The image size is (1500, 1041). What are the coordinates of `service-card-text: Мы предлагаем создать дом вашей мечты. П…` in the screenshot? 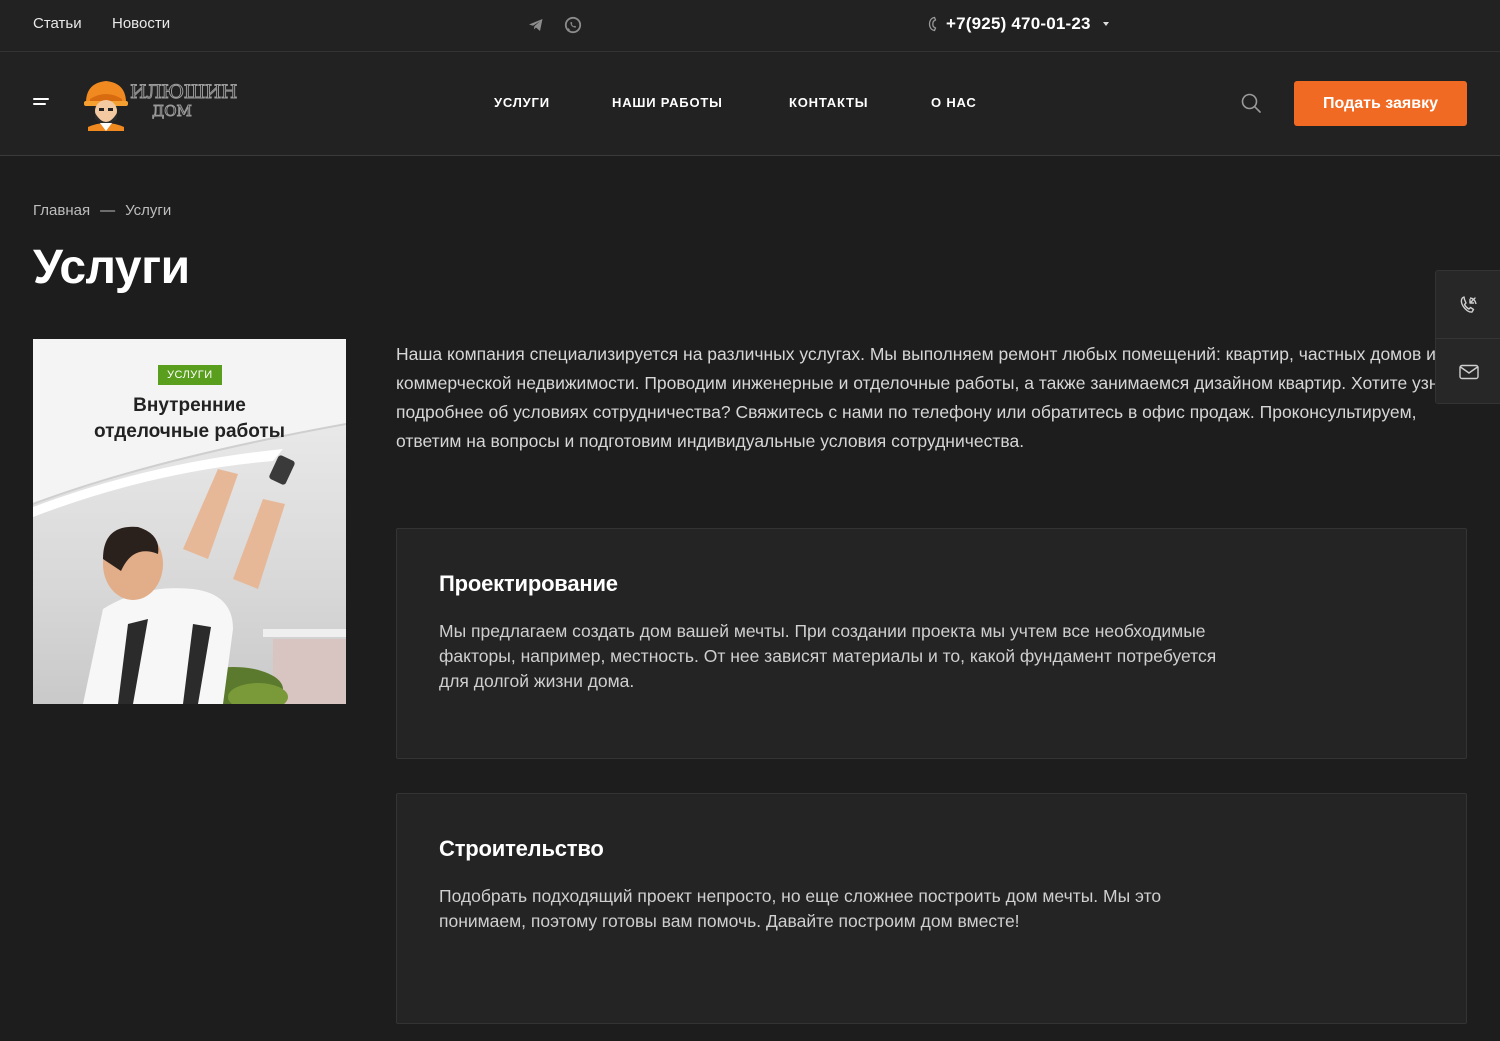 It's located at (828, 656).